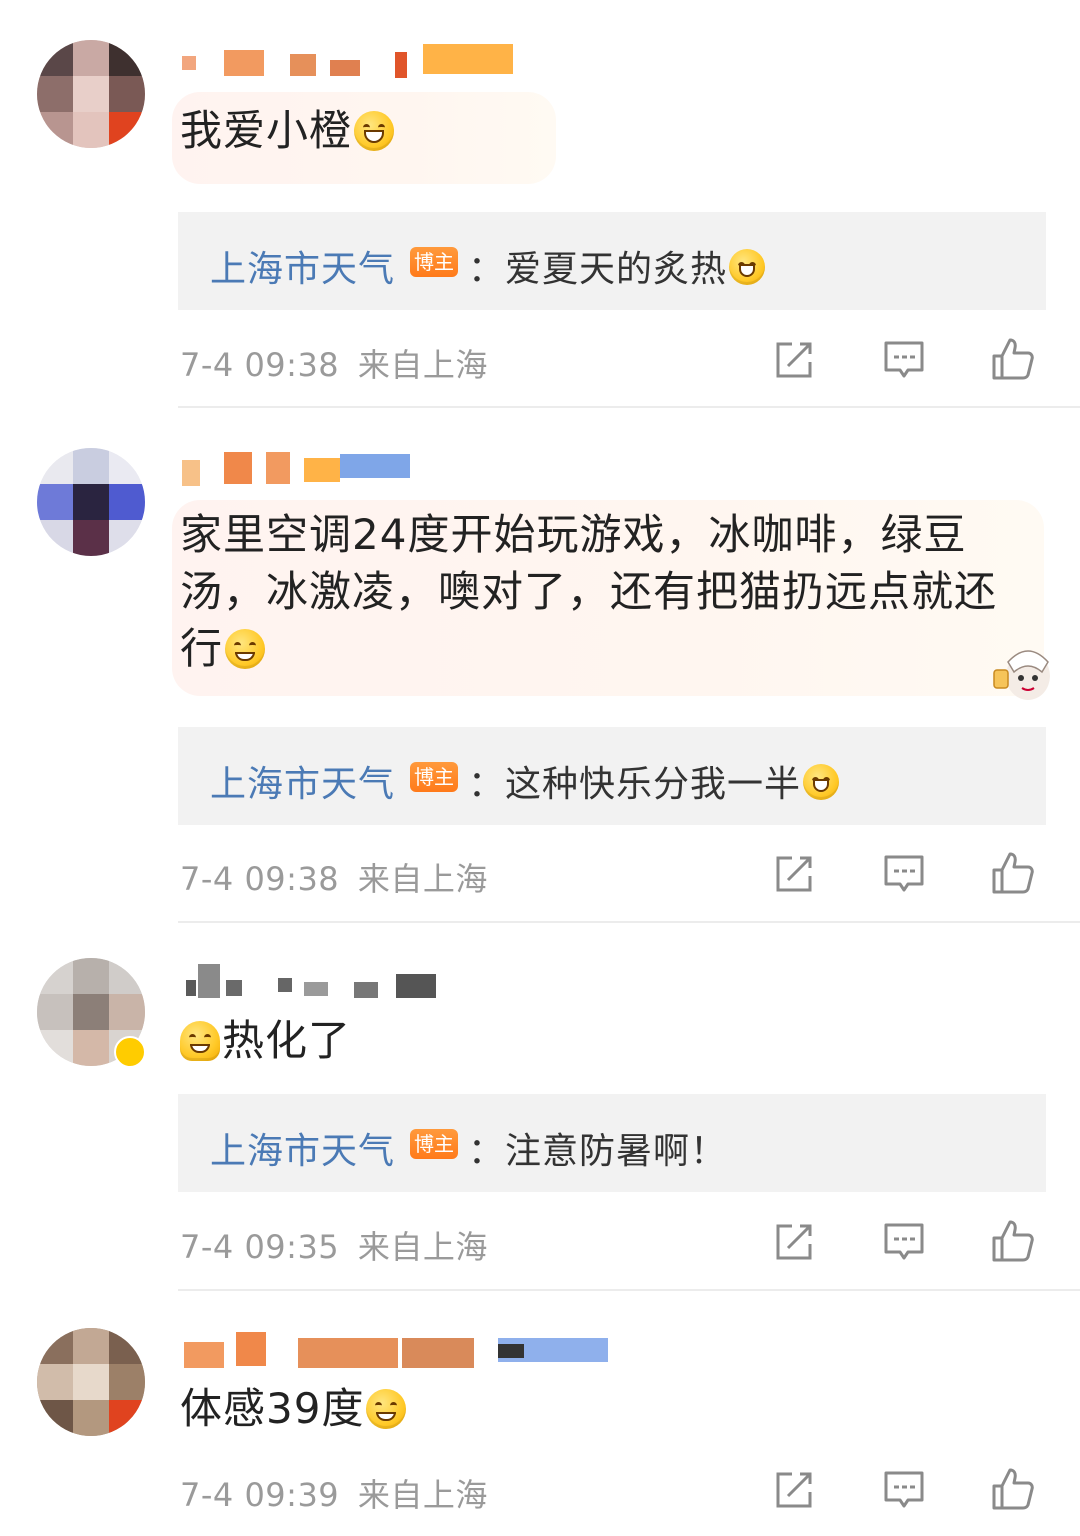 The height and width of the screenshot is (1536, 1080). I want to click on comment-text: 我爱小橙, so click(287, 130).